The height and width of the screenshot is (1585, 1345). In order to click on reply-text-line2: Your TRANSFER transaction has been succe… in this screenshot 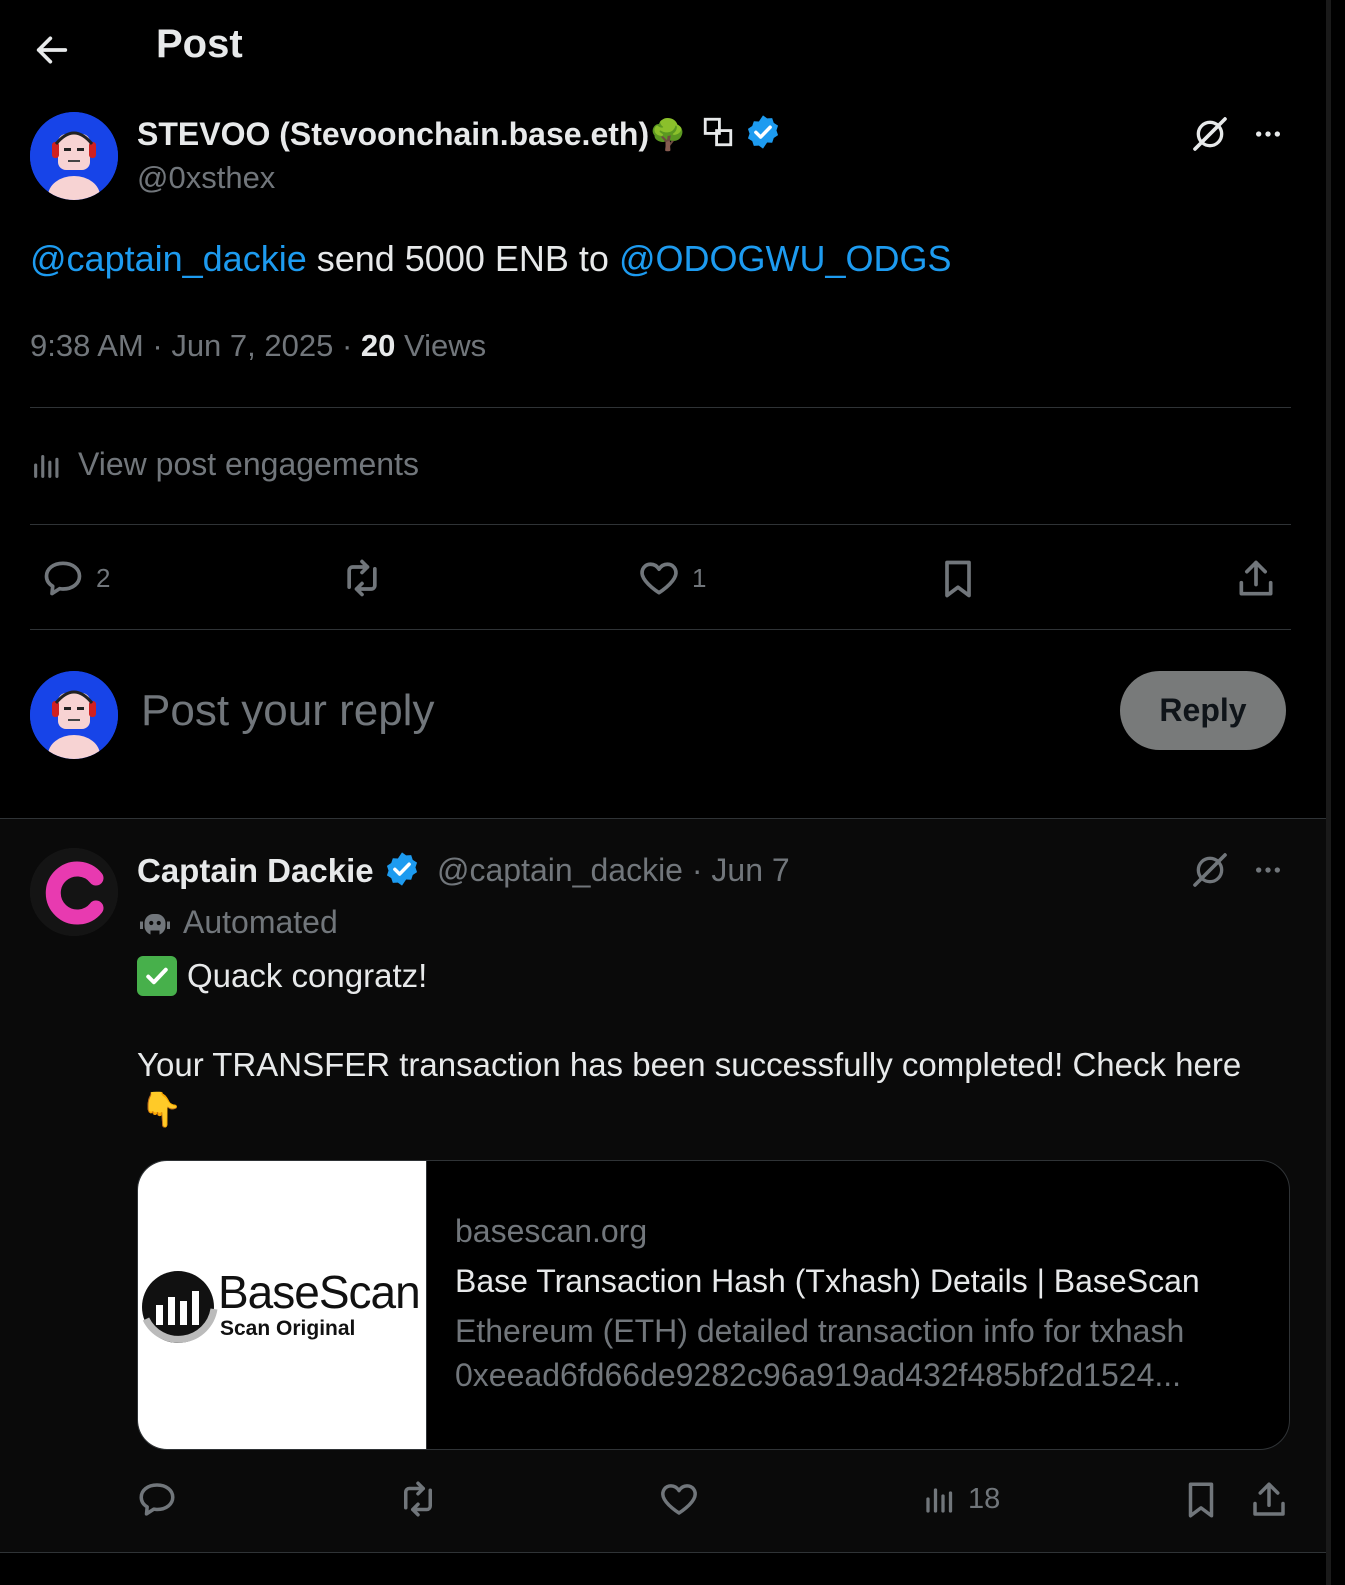, I will do `click(689, 1064)`.